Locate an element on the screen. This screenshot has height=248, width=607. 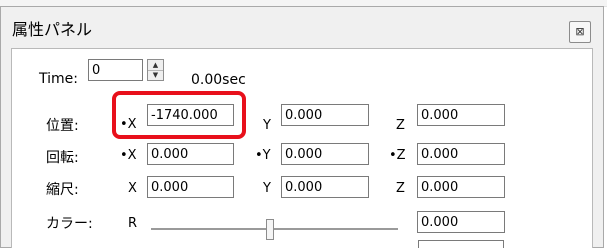
highlight-box is located at coordinates (179, 115).